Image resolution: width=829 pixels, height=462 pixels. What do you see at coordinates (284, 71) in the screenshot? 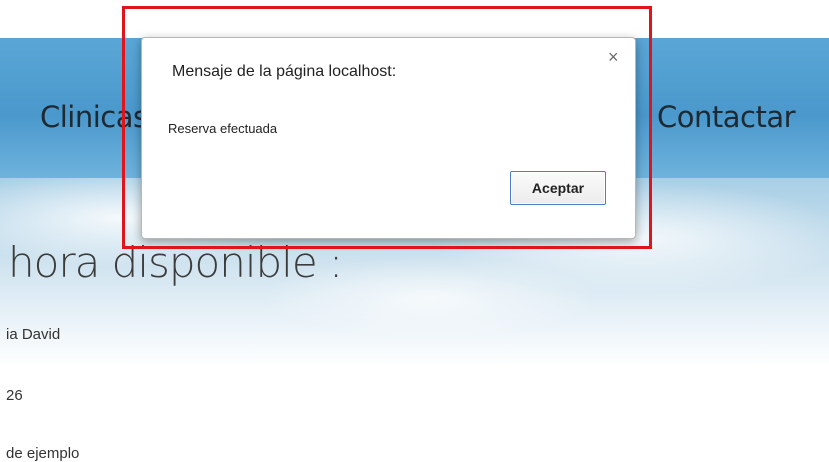
I see `dialog-title: Mensaje de la página localhost:` at bounding box center [284, 71].